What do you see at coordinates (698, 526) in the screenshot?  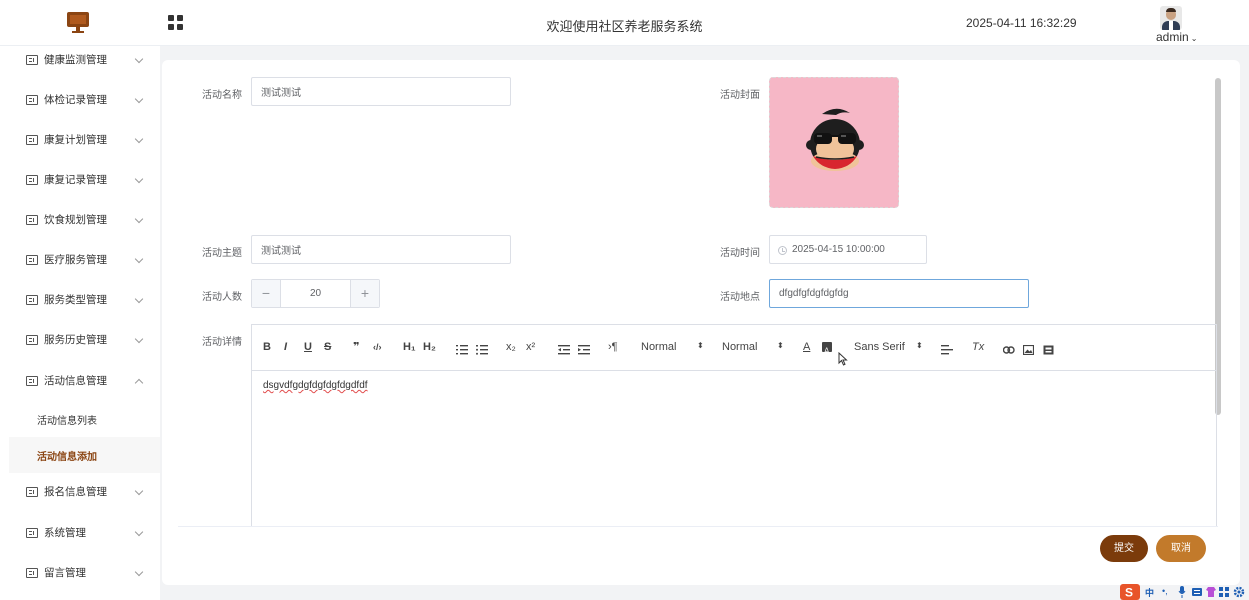 I see `form-divider` at bounding box center [698, 526].